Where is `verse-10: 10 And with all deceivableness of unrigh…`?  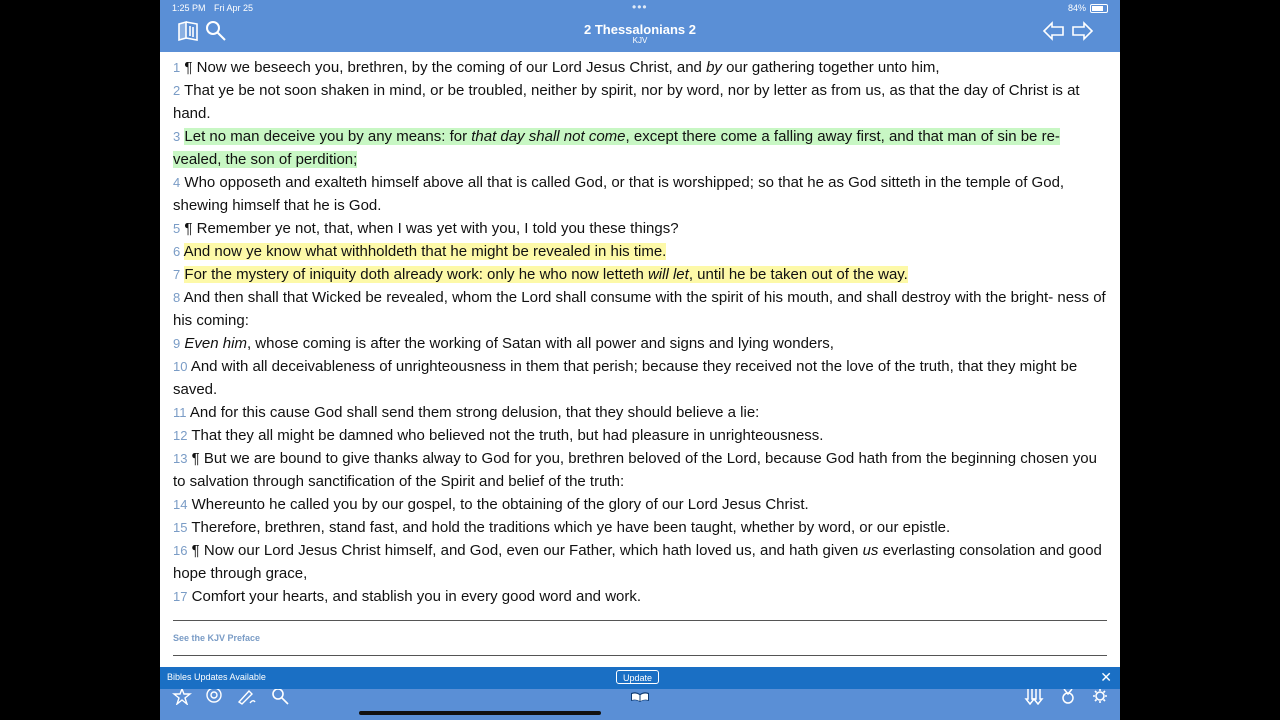
verse-10: 10 And with all deceivableness of unrigh… is located at coordinates (641, 378).